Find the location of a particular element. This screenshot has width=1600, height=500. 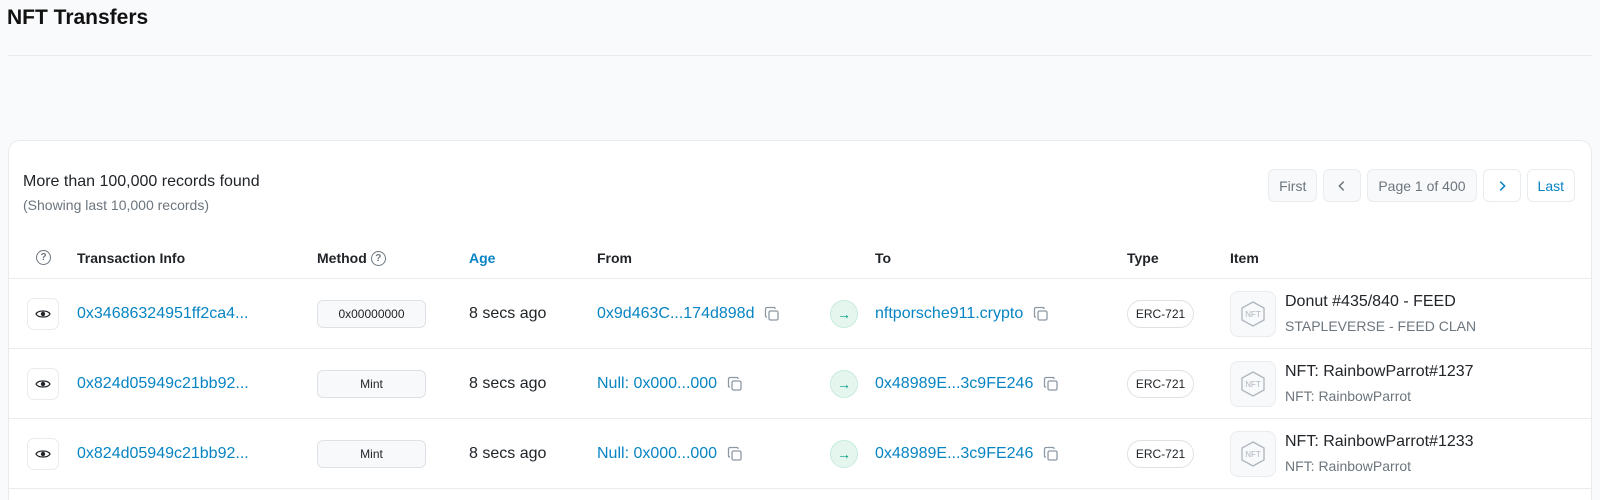

header-to: To is located at coordinates (883, 258).